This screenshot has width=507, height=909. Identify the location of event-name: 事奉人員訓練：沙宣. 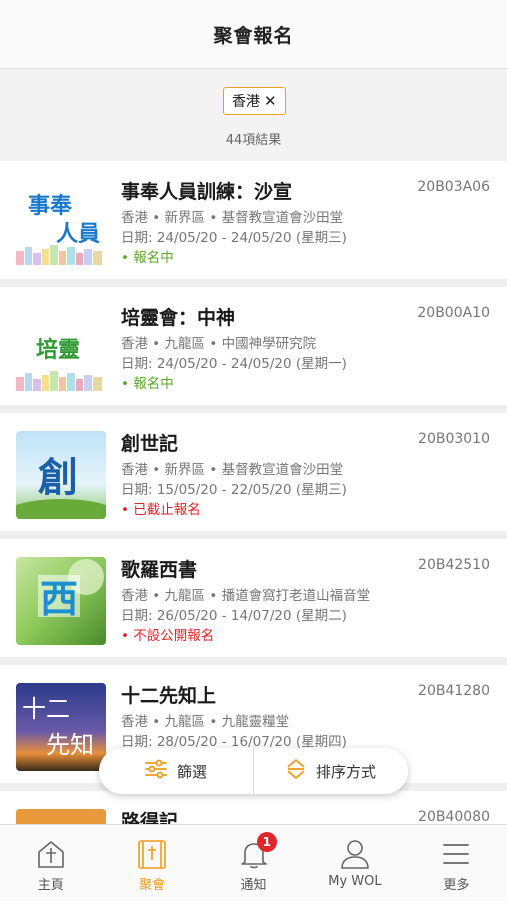
(207, 192).